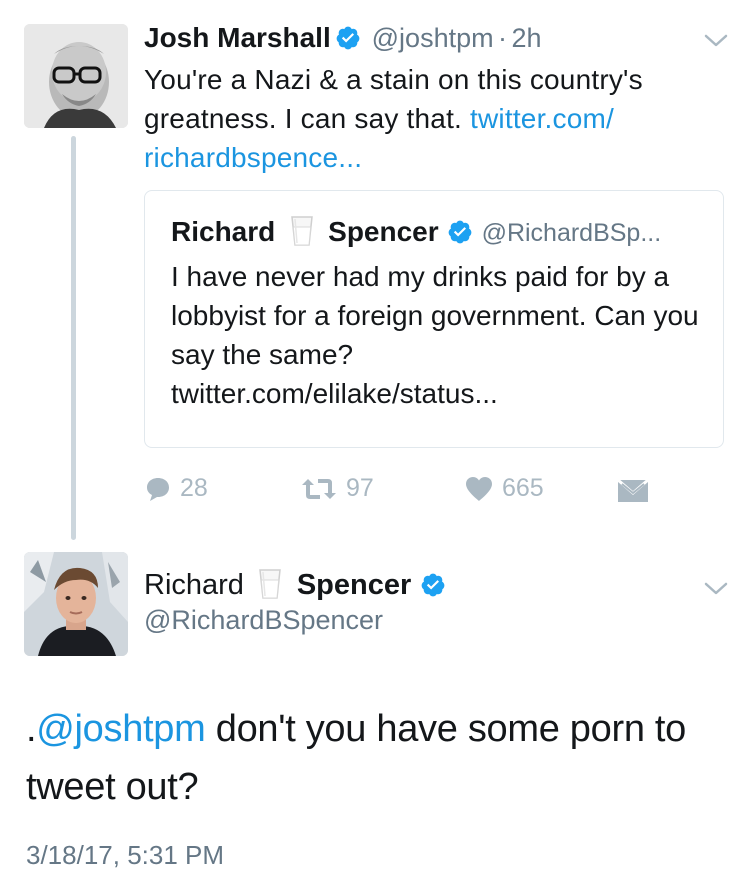  What do you see at coordinates (433, 38) in the screenshot?
I see `tweet1-handle: @joshtpm` at bounding box center [433, 38].